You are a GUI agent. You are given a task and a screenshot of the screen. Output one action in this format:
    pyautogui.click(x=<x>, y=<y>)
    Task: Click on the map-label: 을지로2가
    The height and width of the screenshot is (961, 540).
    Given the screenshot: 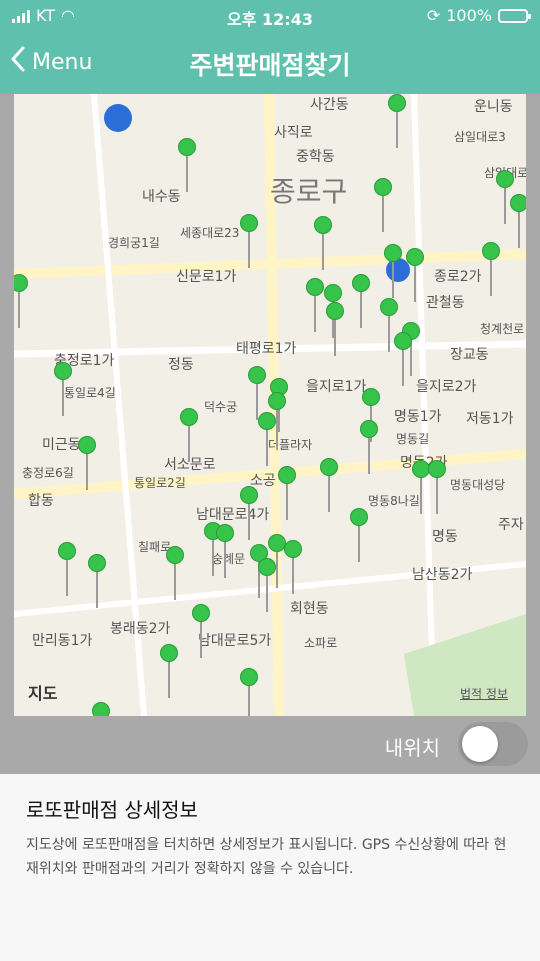 What is the action you would take?
    pyautogui.click(x=446, y=387)
    